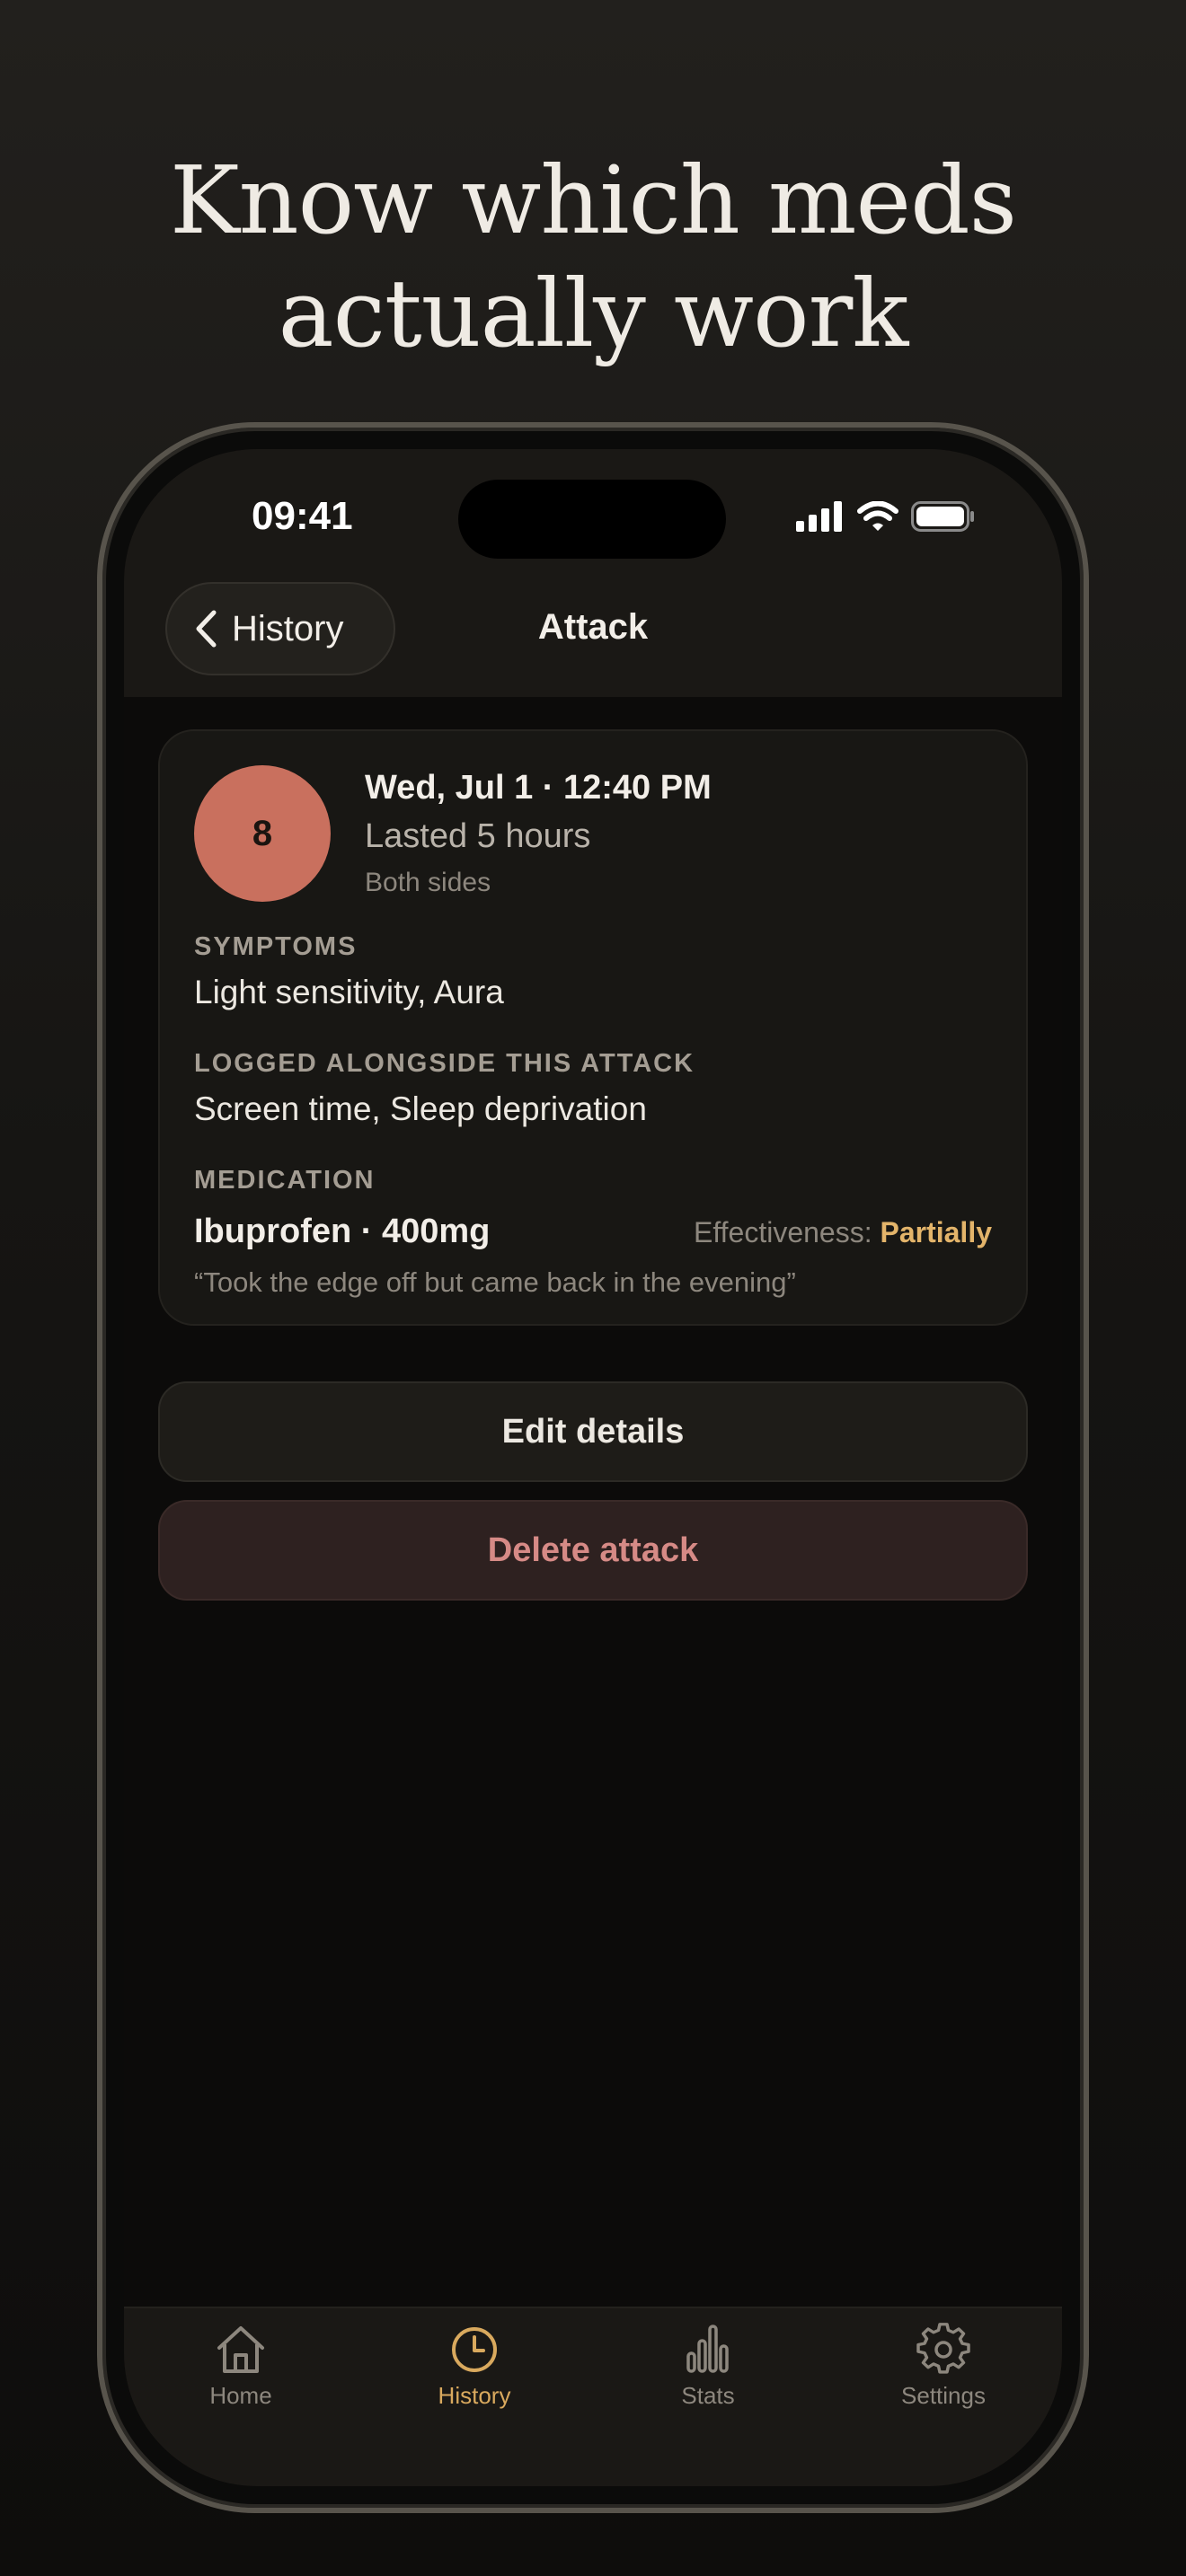 The width and height of the screenshot is (1186, 2576). I want to click on symptoms-value: Light sensitivity, Aura, so click(349, 992).